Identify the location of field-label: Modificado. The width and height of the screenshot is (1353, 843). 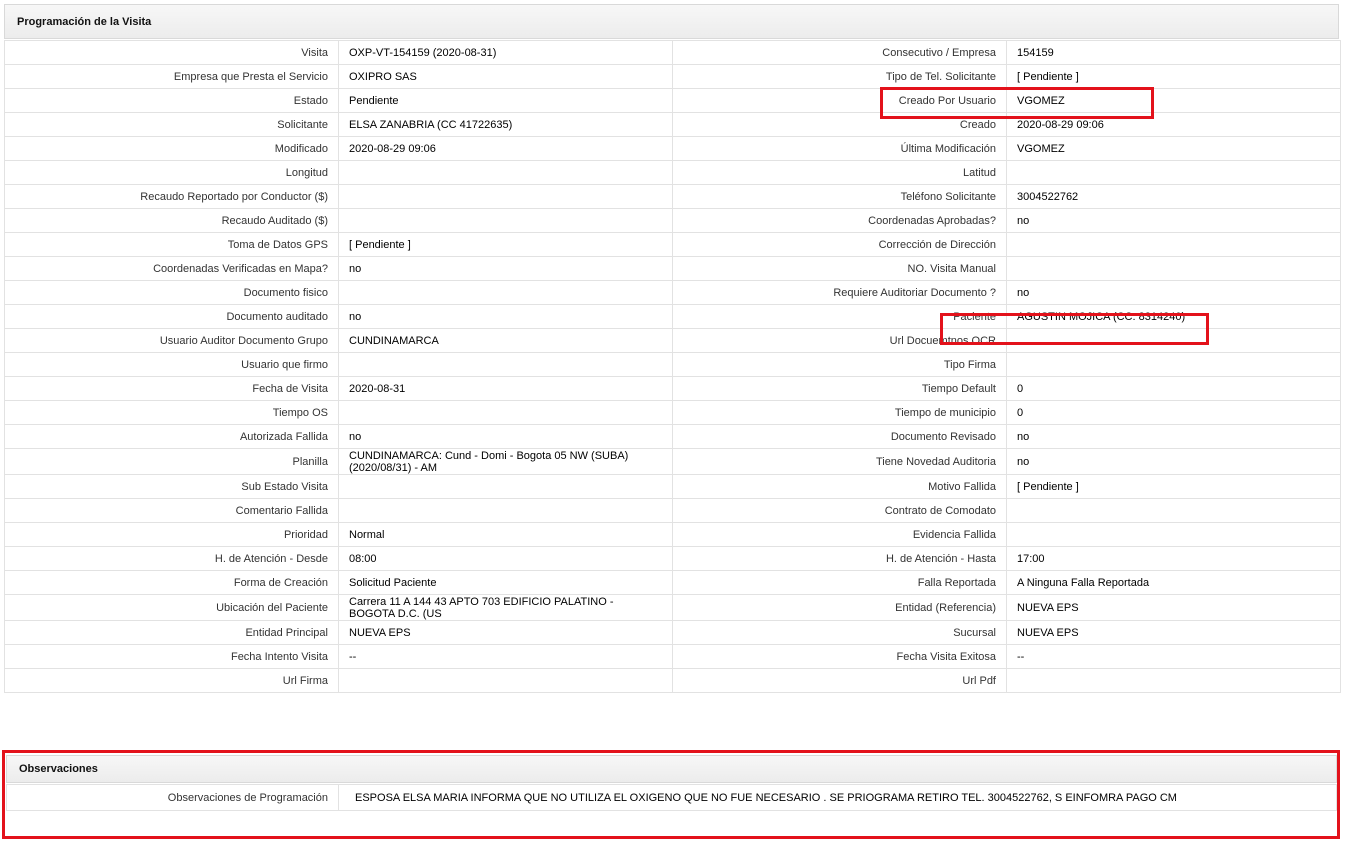
(171, 148).